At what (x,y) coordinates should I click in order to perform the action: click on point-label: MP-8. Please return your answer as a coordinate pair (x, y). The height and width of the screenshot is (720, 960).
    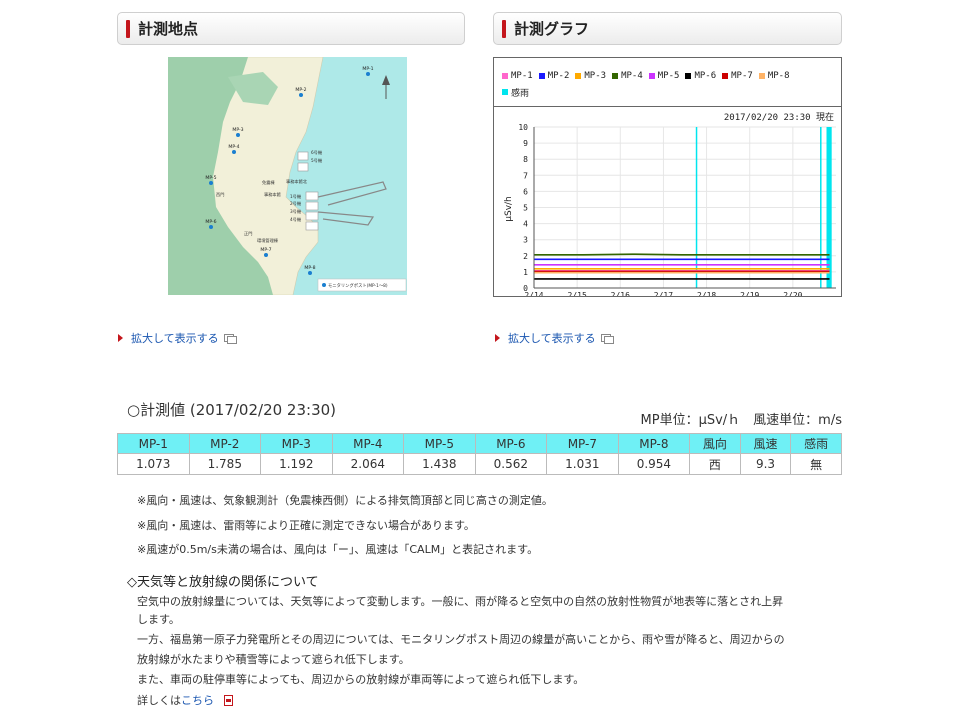
    Looking at the image, I should click on (309, 268).